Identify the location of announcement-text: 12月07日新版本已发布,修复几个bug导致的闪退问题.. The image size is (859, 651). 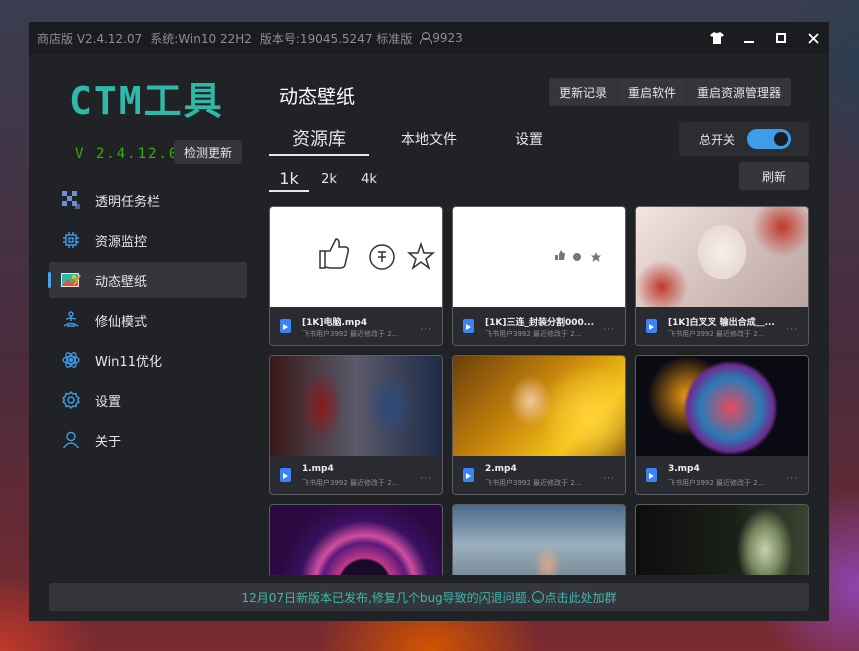
(386, 597).